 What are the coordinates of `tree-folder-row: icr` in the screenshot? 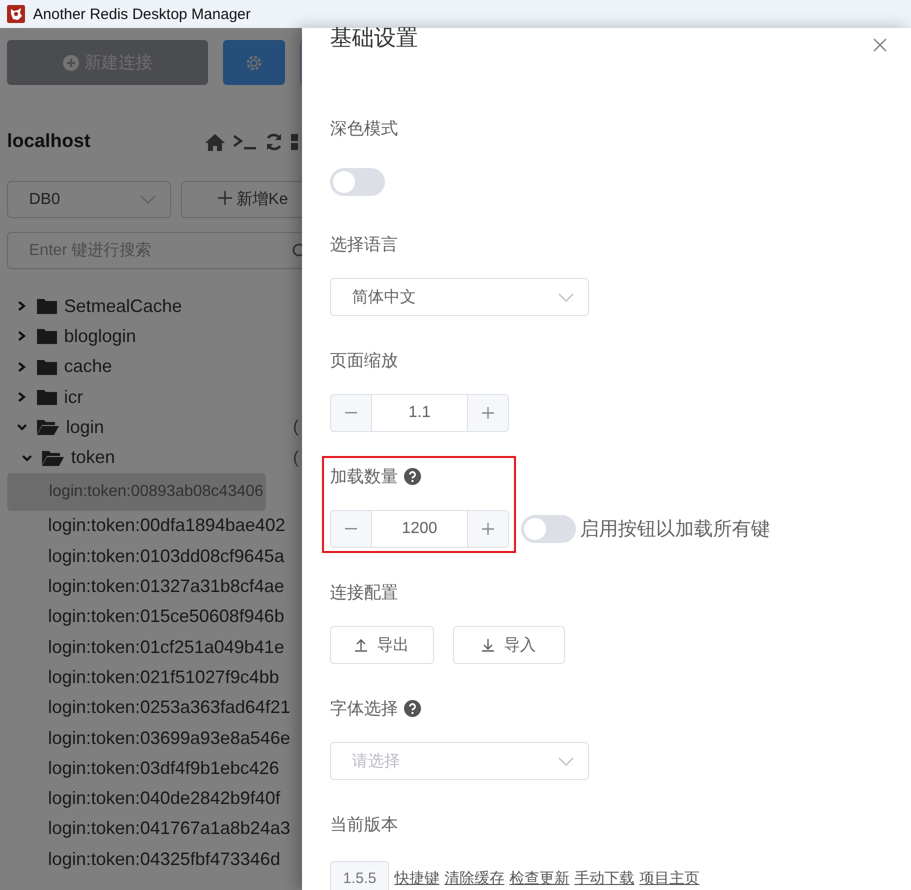 It's located at (151, 397).